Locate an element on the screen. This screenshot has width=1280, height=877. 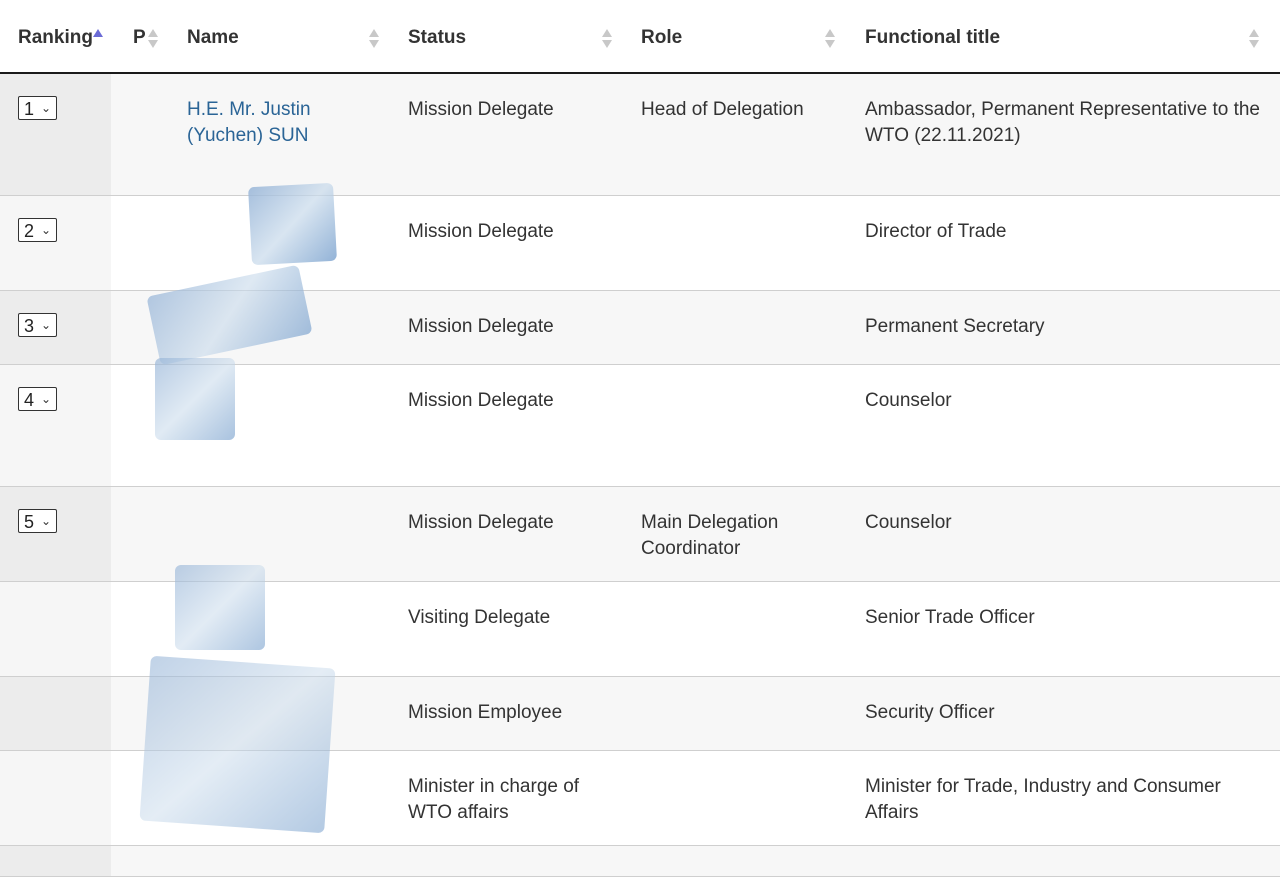
functional-title-text: Senior Trade Officer is located at coordinates (950, 617).